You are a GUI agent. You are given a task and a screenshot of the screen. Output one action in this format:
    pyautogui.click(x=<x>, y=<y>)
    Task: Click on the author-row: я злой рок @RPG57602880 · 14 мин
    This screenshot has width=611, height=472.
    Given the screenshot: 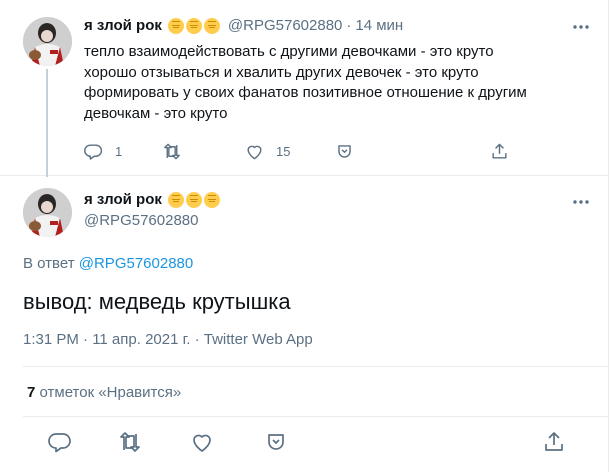 What is the action you would take?
    pyautogui.click(x=243, y=25)
    